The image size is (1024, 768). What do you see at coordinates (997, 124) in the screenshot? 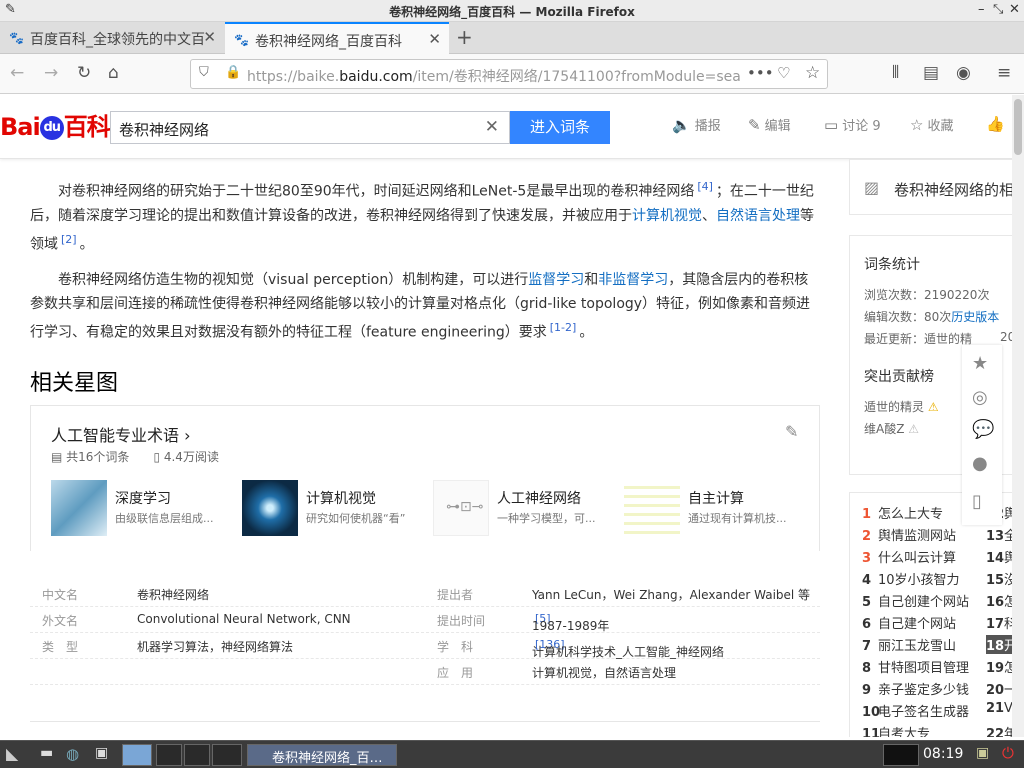
I see `like-icon: 👍` at bounding box center [997, 124].